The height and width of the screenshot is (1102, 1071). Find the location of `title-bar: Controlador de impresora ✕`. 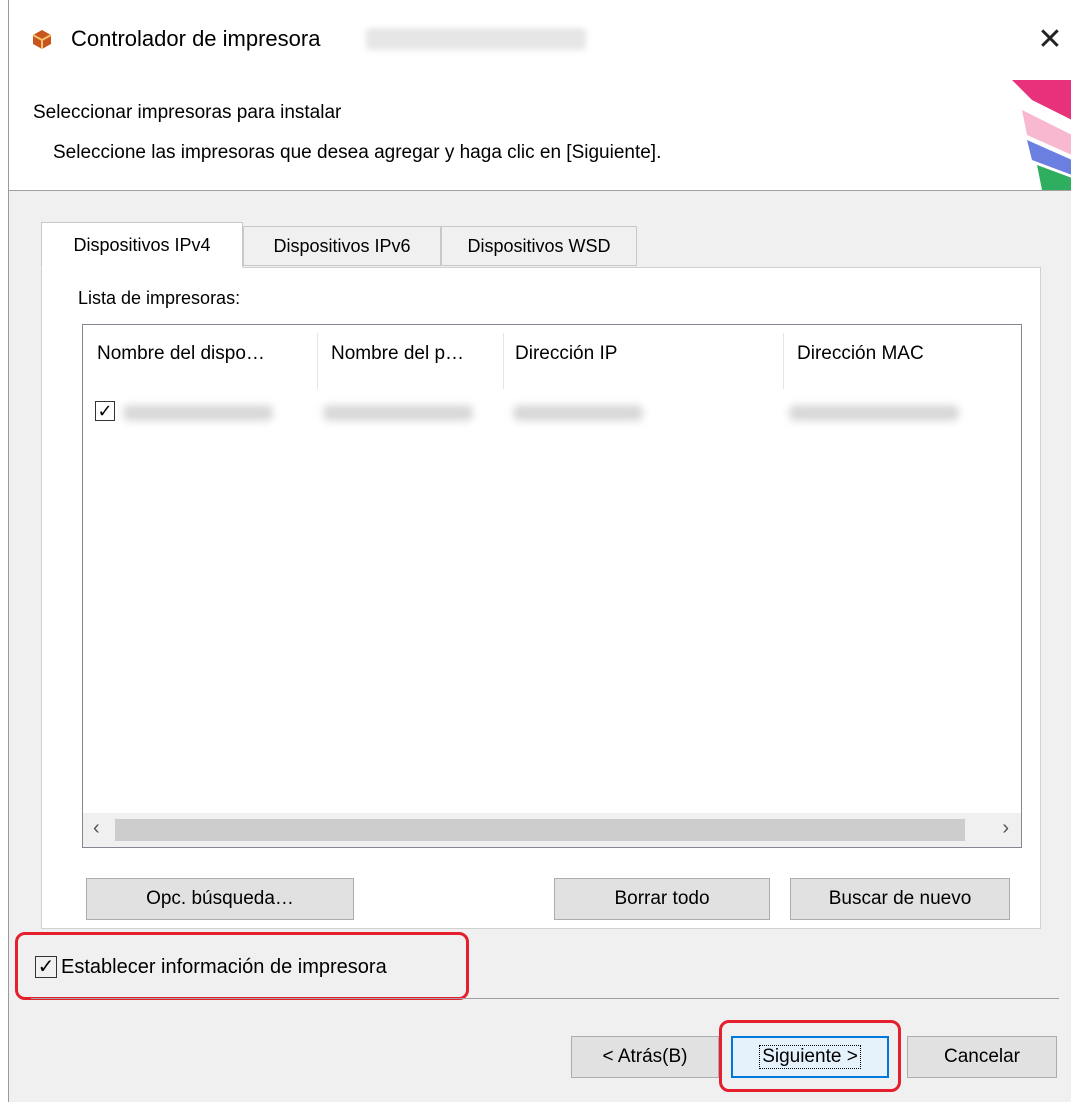

title-bar: Controlador de impresora ✕ is located at coordinates (540, 40).